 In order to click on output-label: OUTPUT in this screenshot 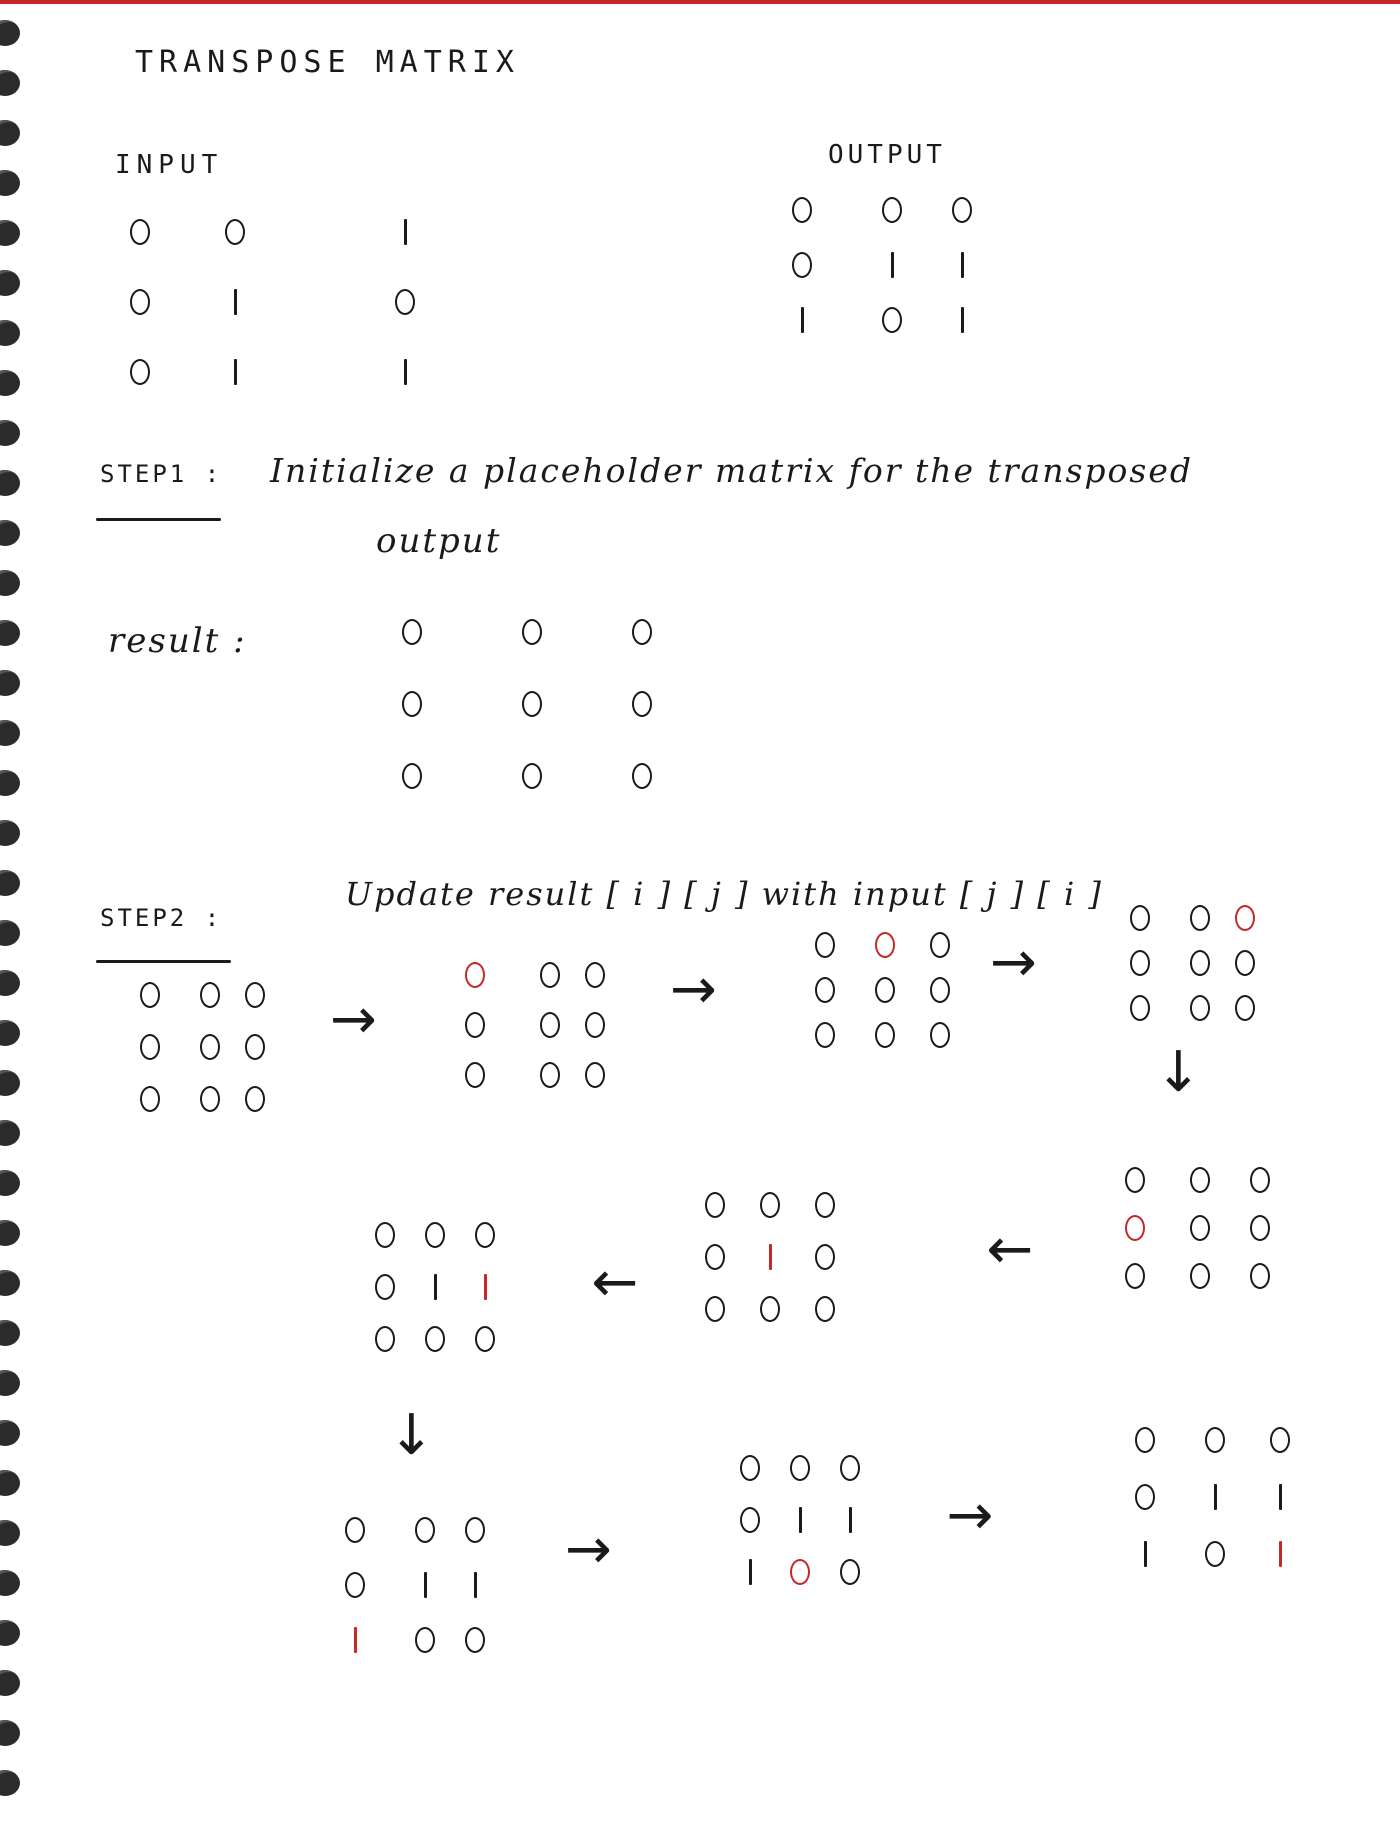, I will do `click(887, 155)`.